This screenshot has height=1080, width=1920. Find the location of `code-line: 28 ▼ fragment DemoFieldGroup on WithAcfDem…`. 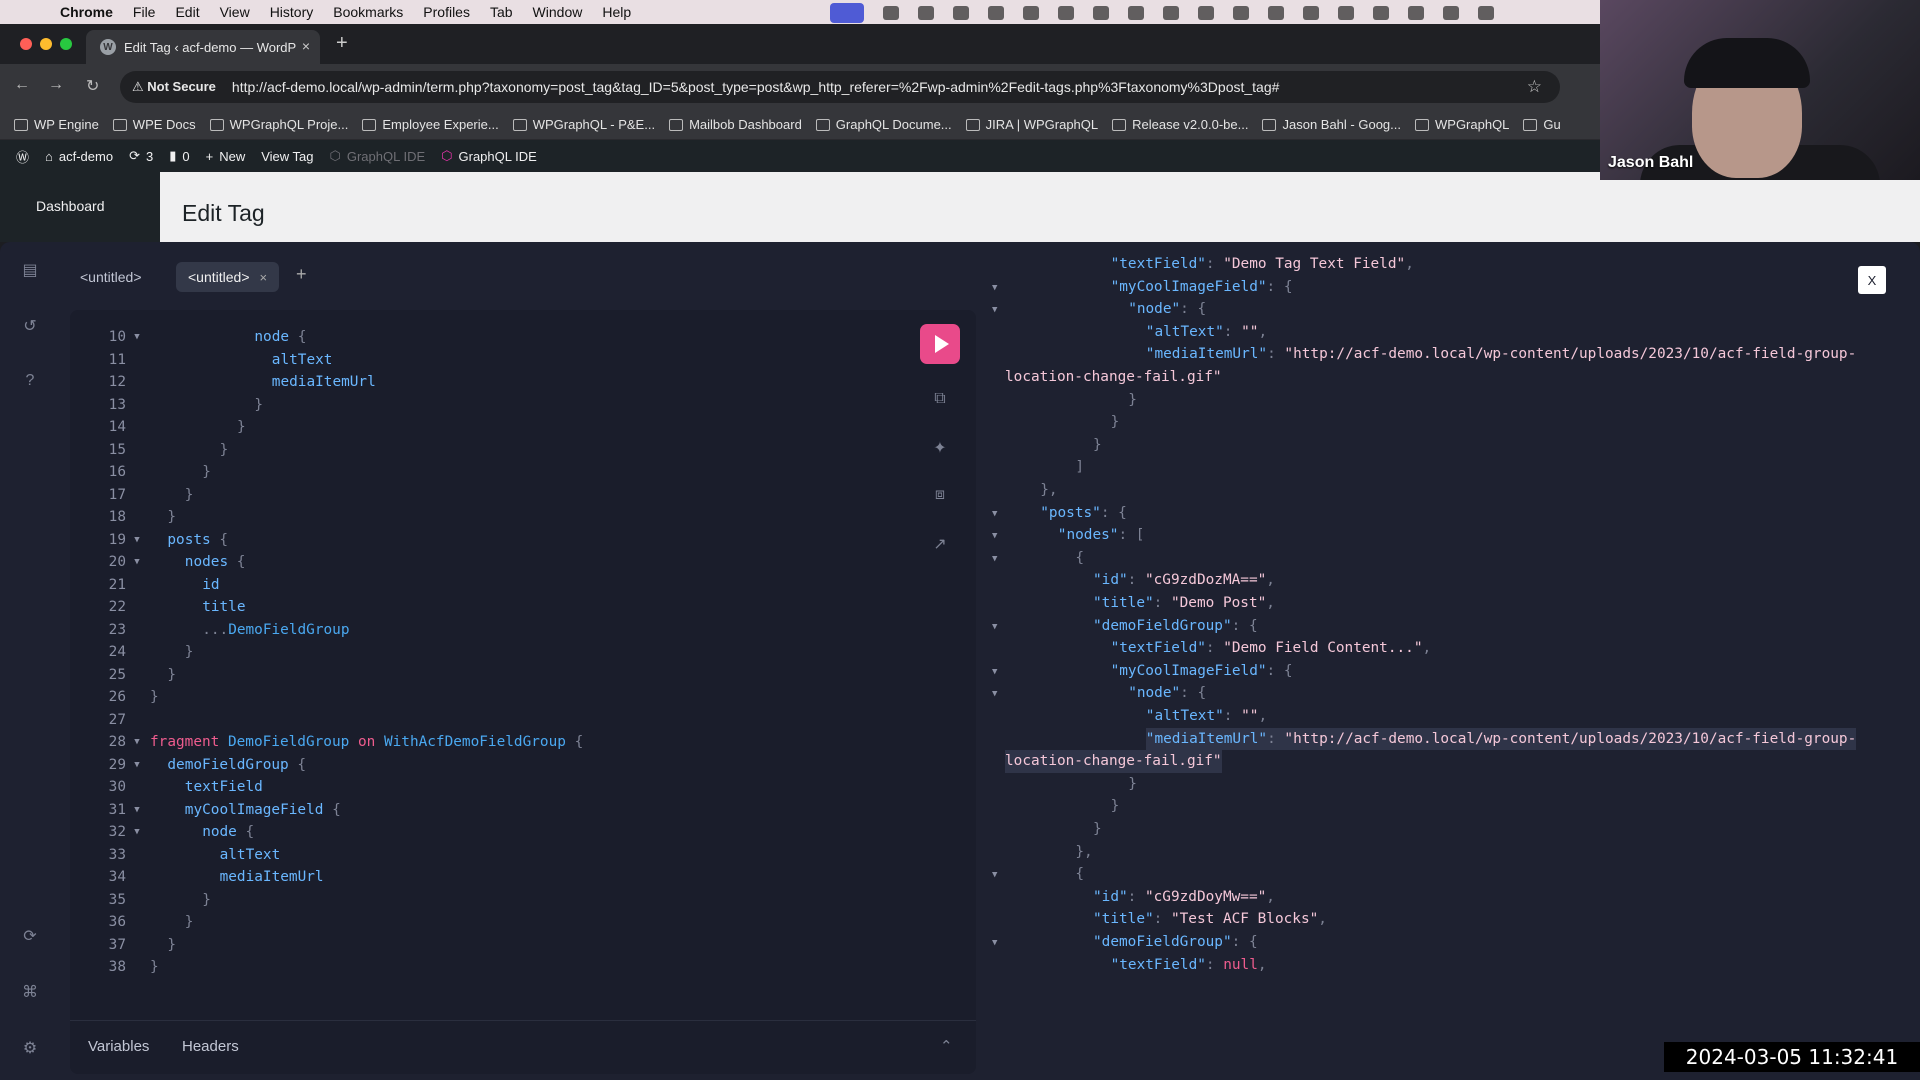

code-line: 28 ▼ fragment DemoFieldGroup on WithAcfDem… is located at coordinates (480, 742).